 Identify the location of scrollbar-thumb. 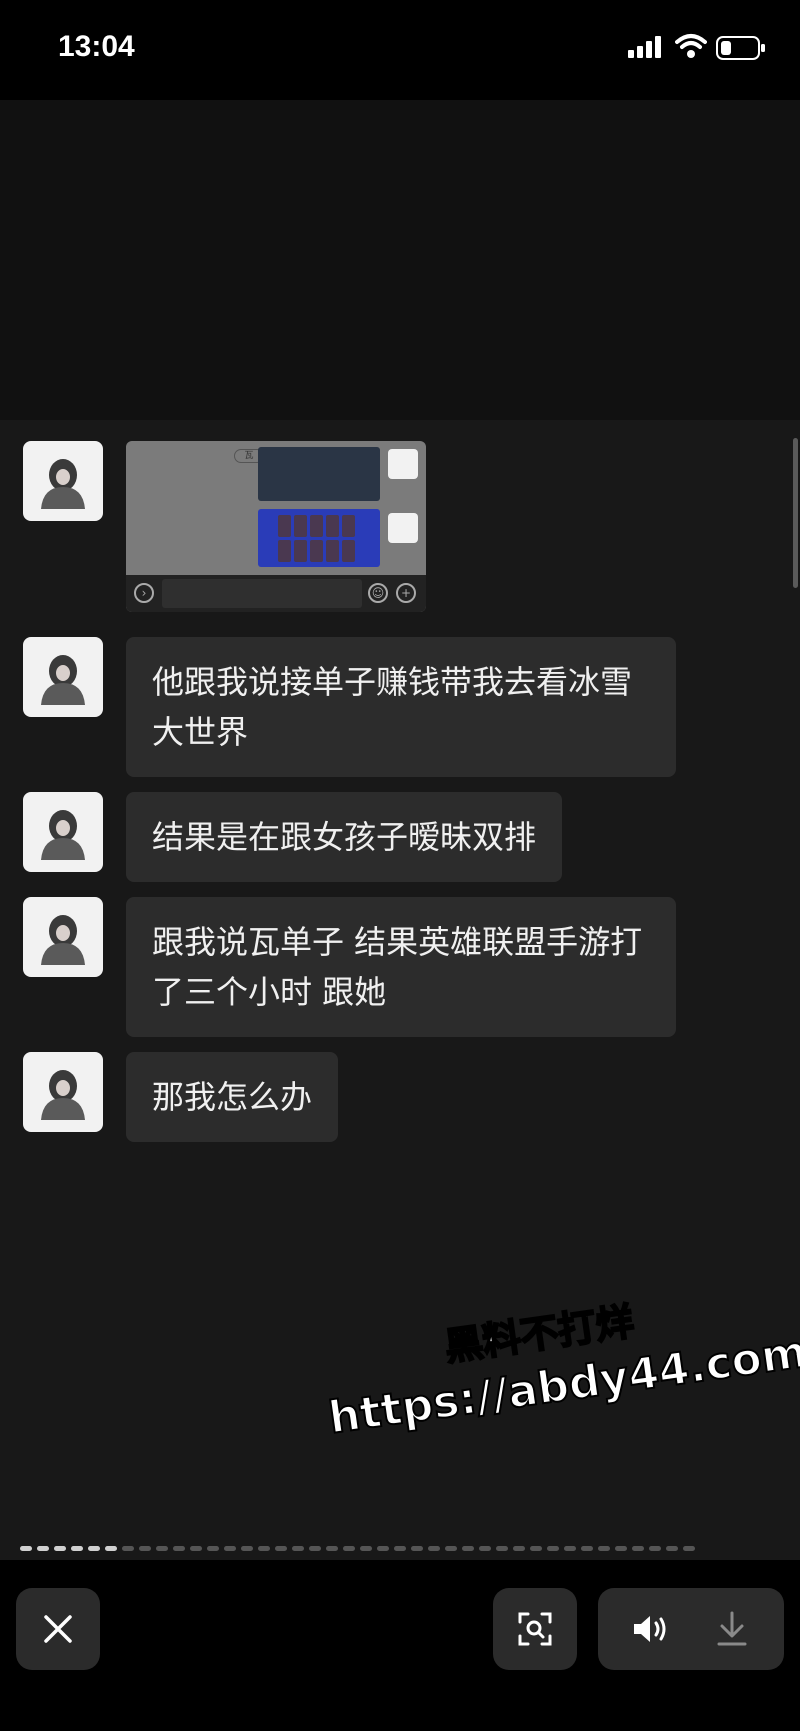
(795, 513).